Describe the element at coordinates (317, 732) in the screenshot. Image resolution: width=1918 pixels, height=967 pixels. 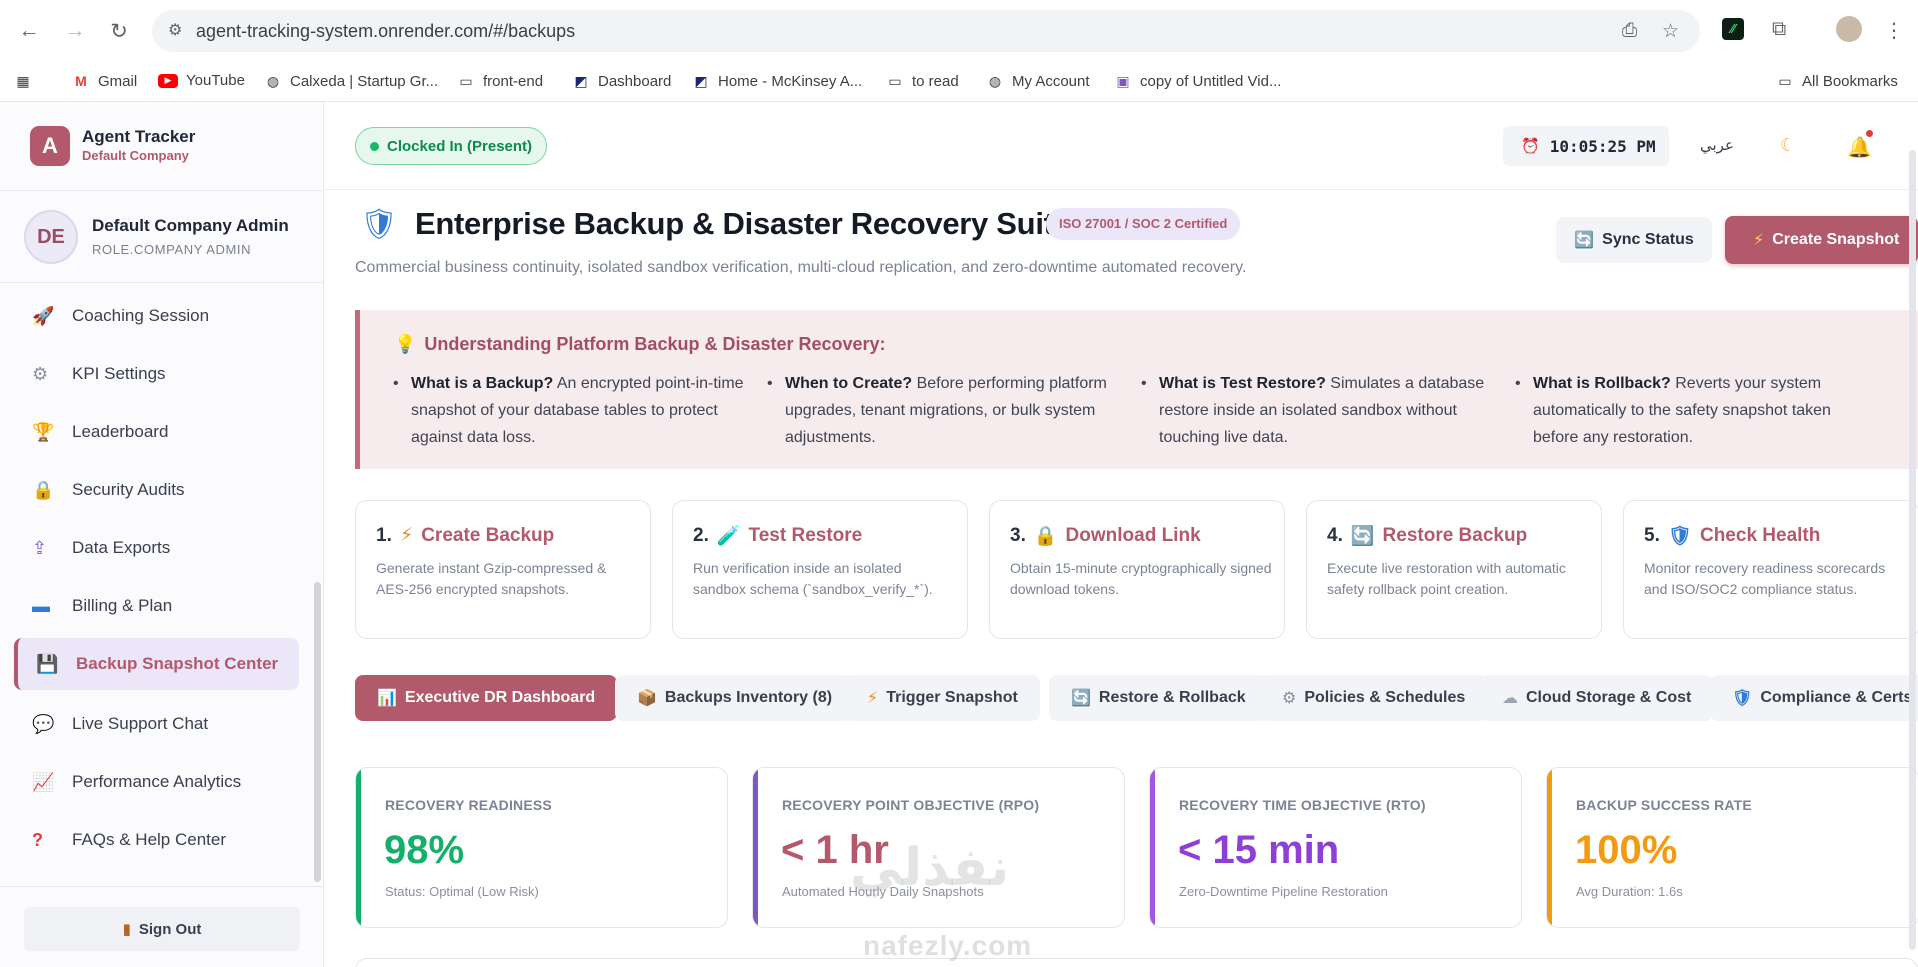
I see `sidebar-scrollbar` at that location.